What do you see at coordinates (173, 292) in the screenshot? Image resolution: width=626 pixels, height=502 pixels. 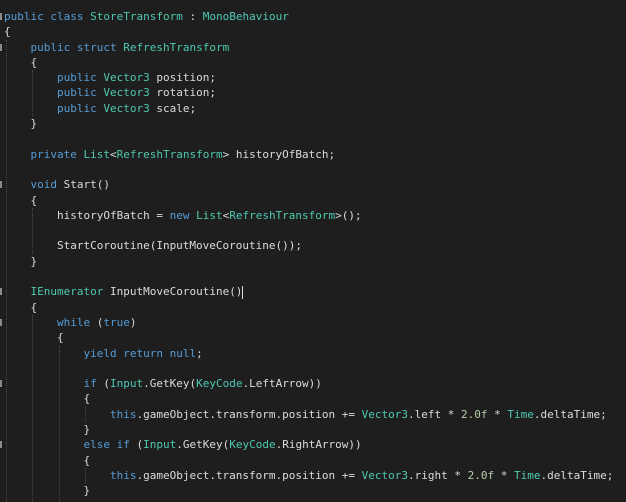 I see `code-token: InputMoveCoroutine()` at bounding box center [173, 292].